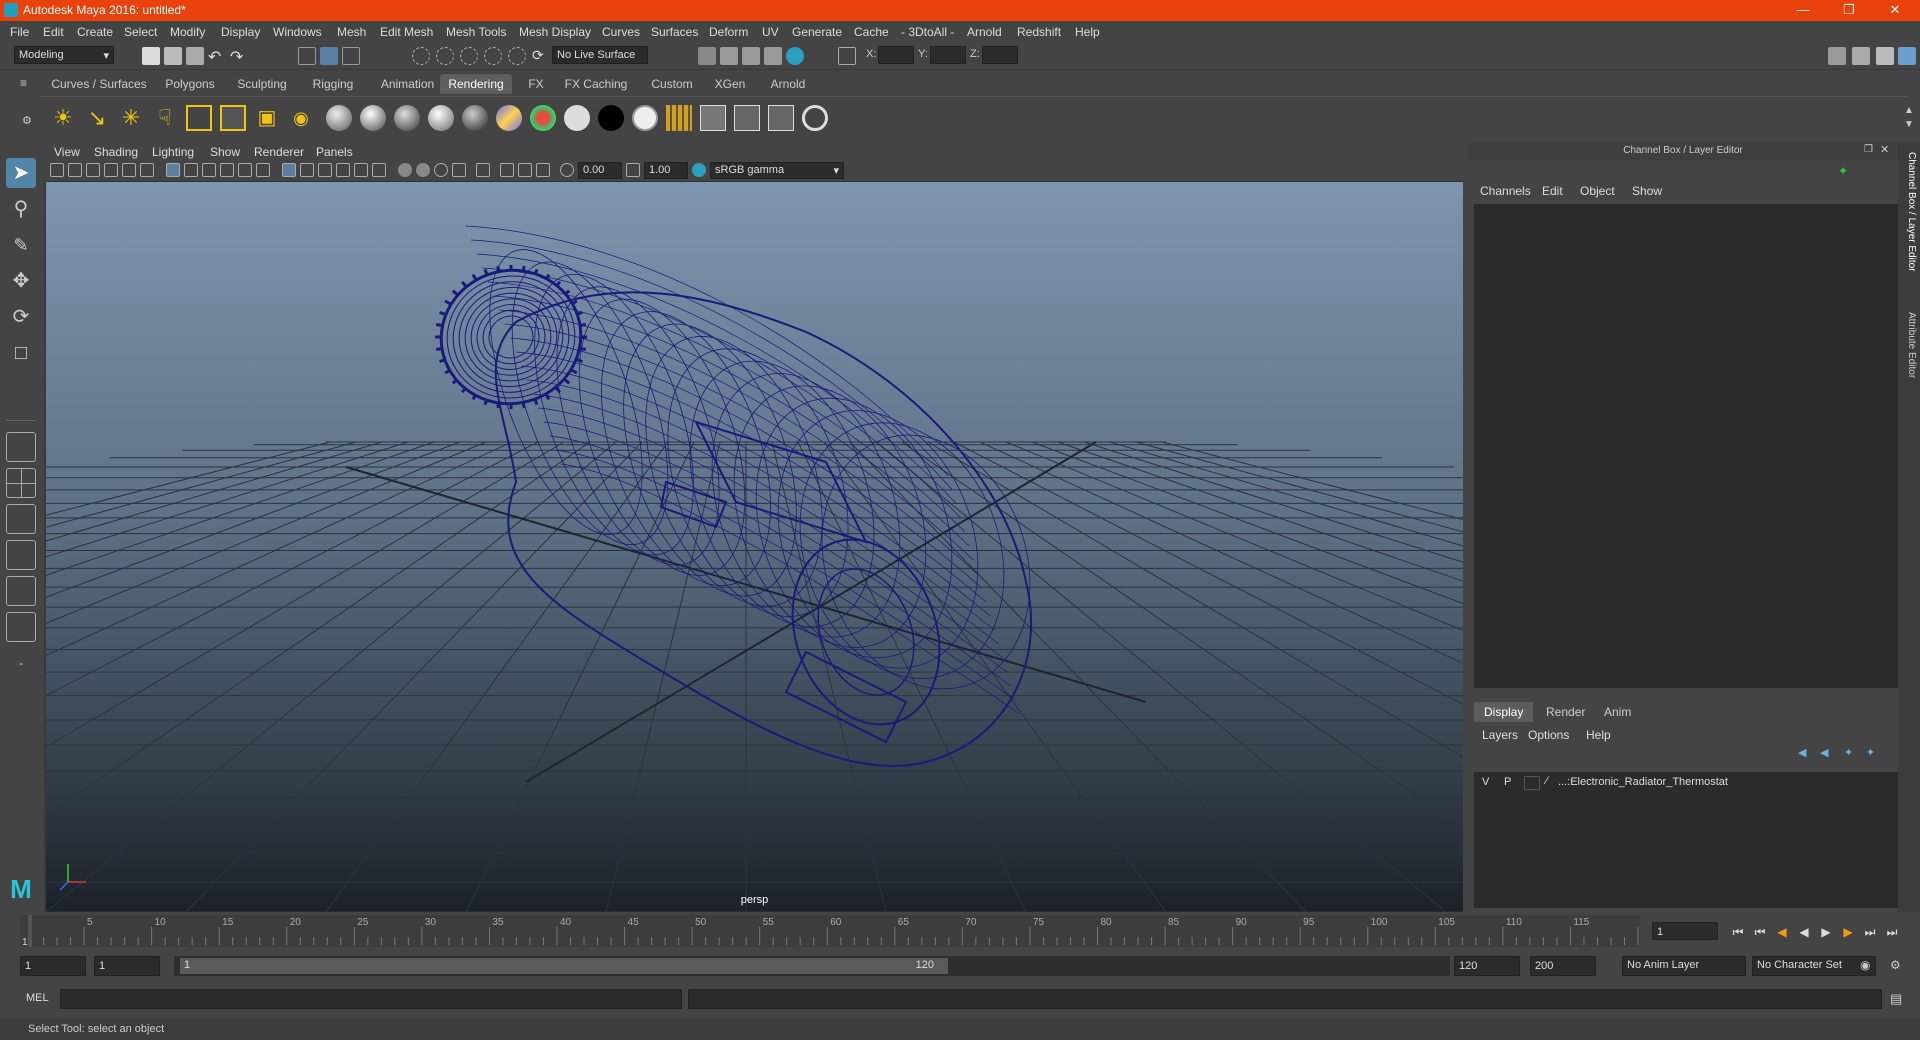 This screenshot has height=1040, width=1920. I want to click on close-icon: ✕, so click(1895, 10).